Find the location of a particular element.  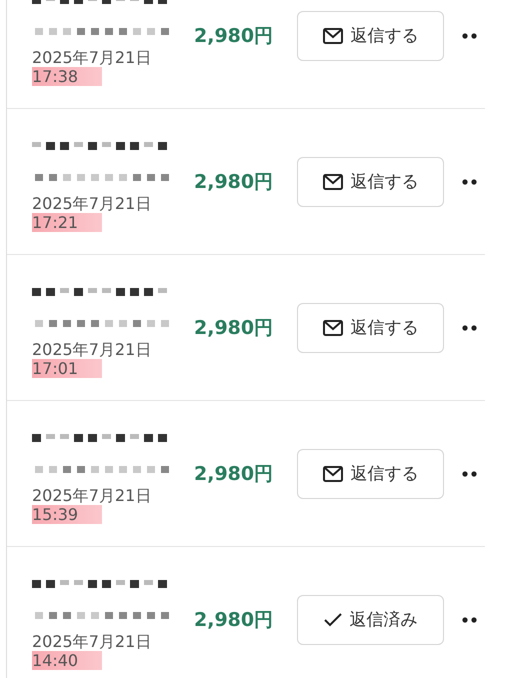

order-time: 14:40 is located at coordinates (67, 660).